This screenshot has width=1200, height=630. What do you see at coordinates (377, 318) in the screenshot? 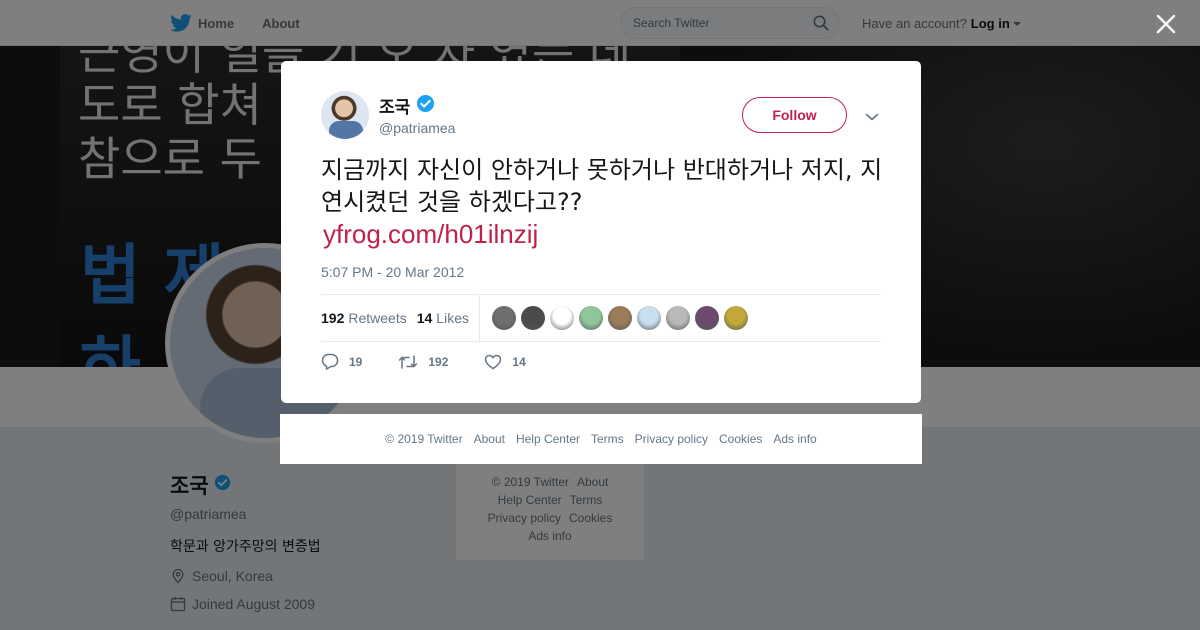
I see `retweets-label: Retweets` at bounding box center [377, 318].